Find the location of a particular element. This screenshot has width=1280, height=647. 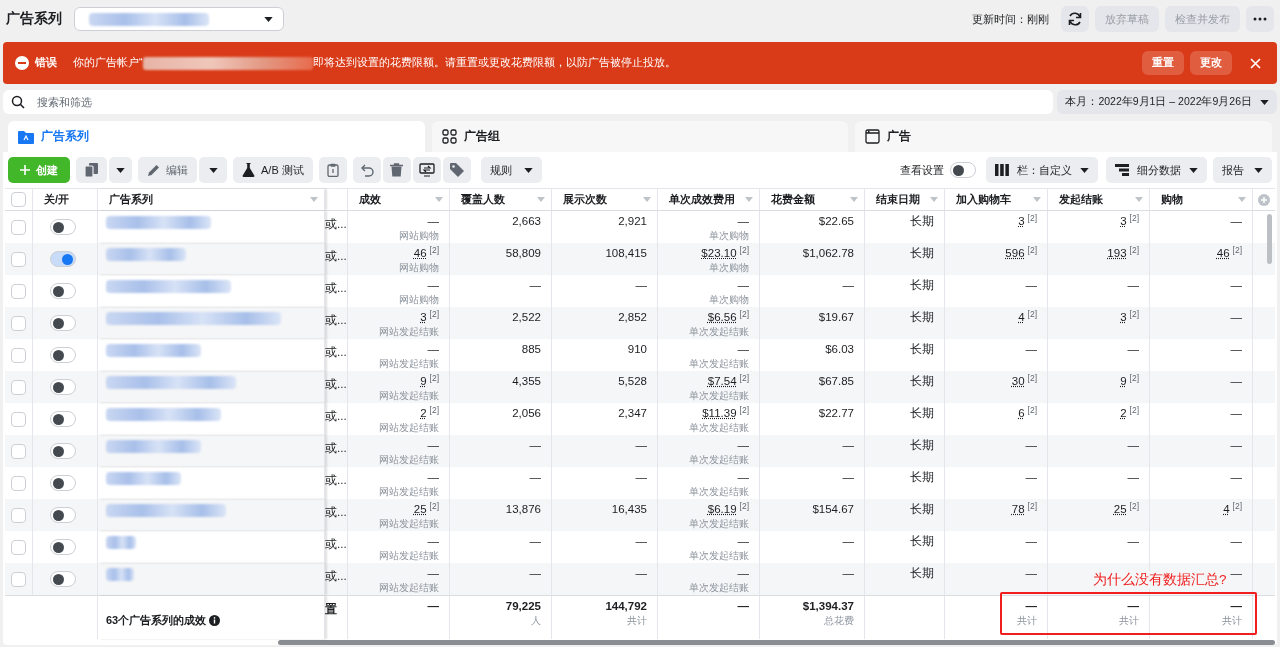

columns-button: 栏：自定义 is located at coordinates (1042, 170).